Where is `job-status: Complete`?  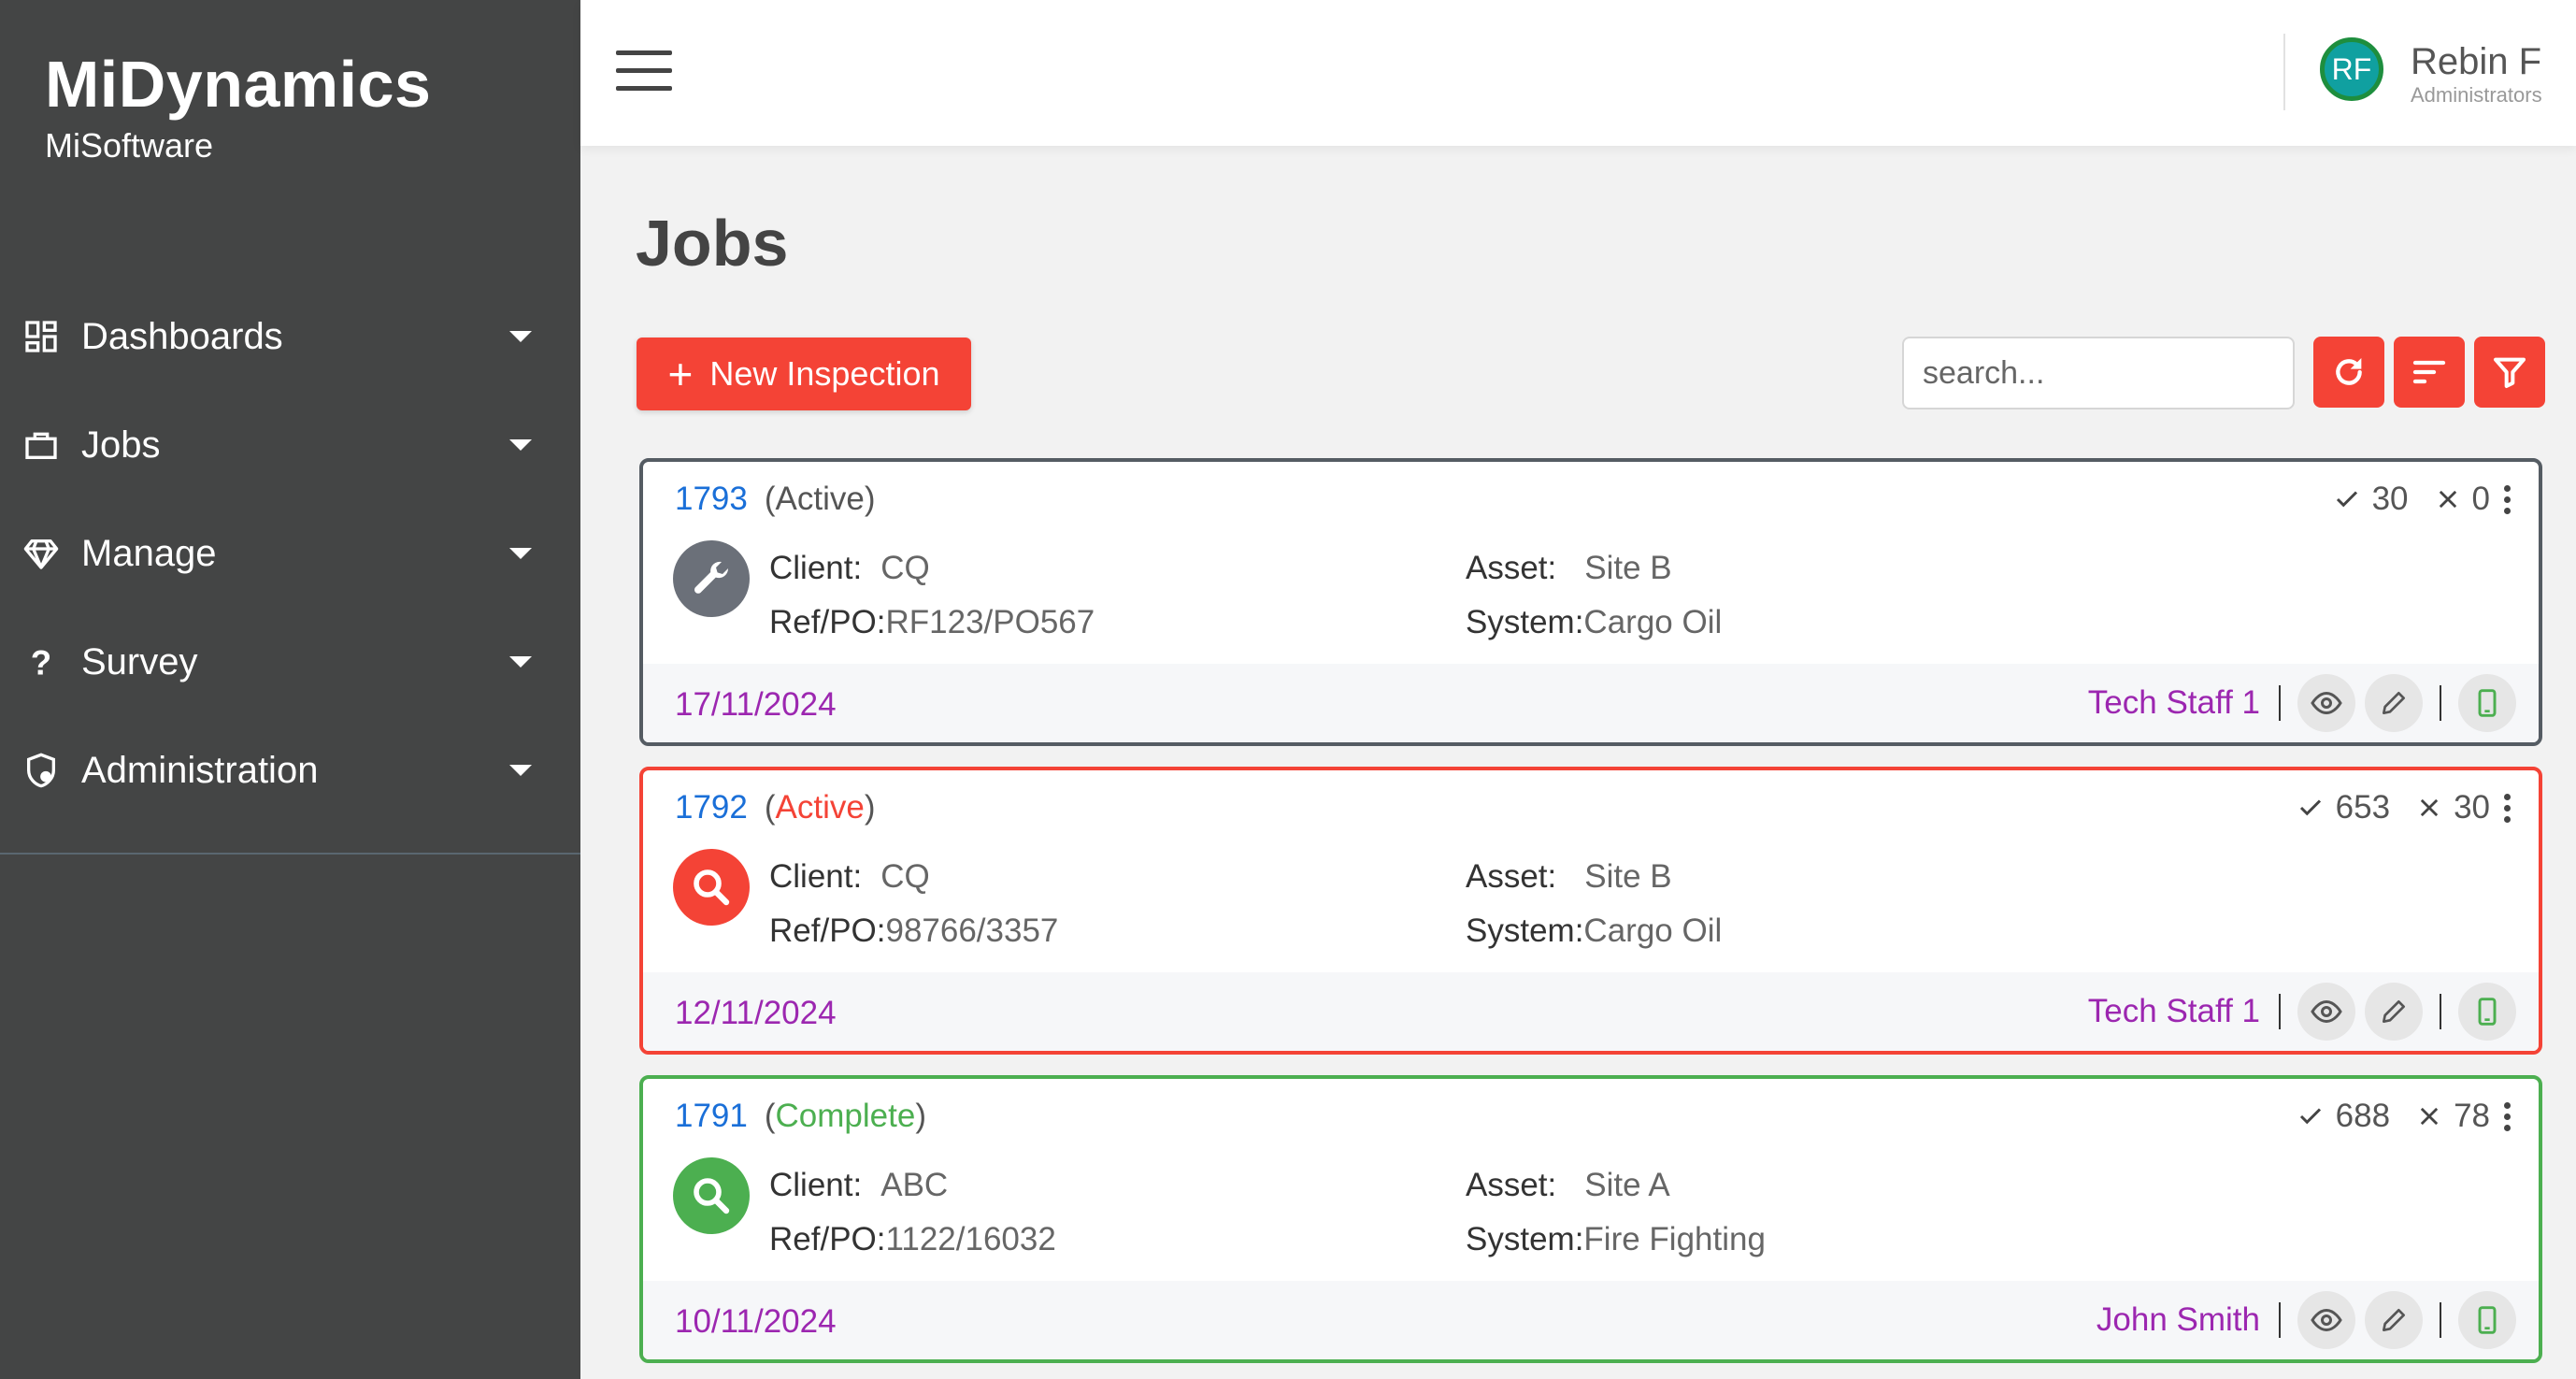
job-status: Complete is located at coordinates (845, 1116).